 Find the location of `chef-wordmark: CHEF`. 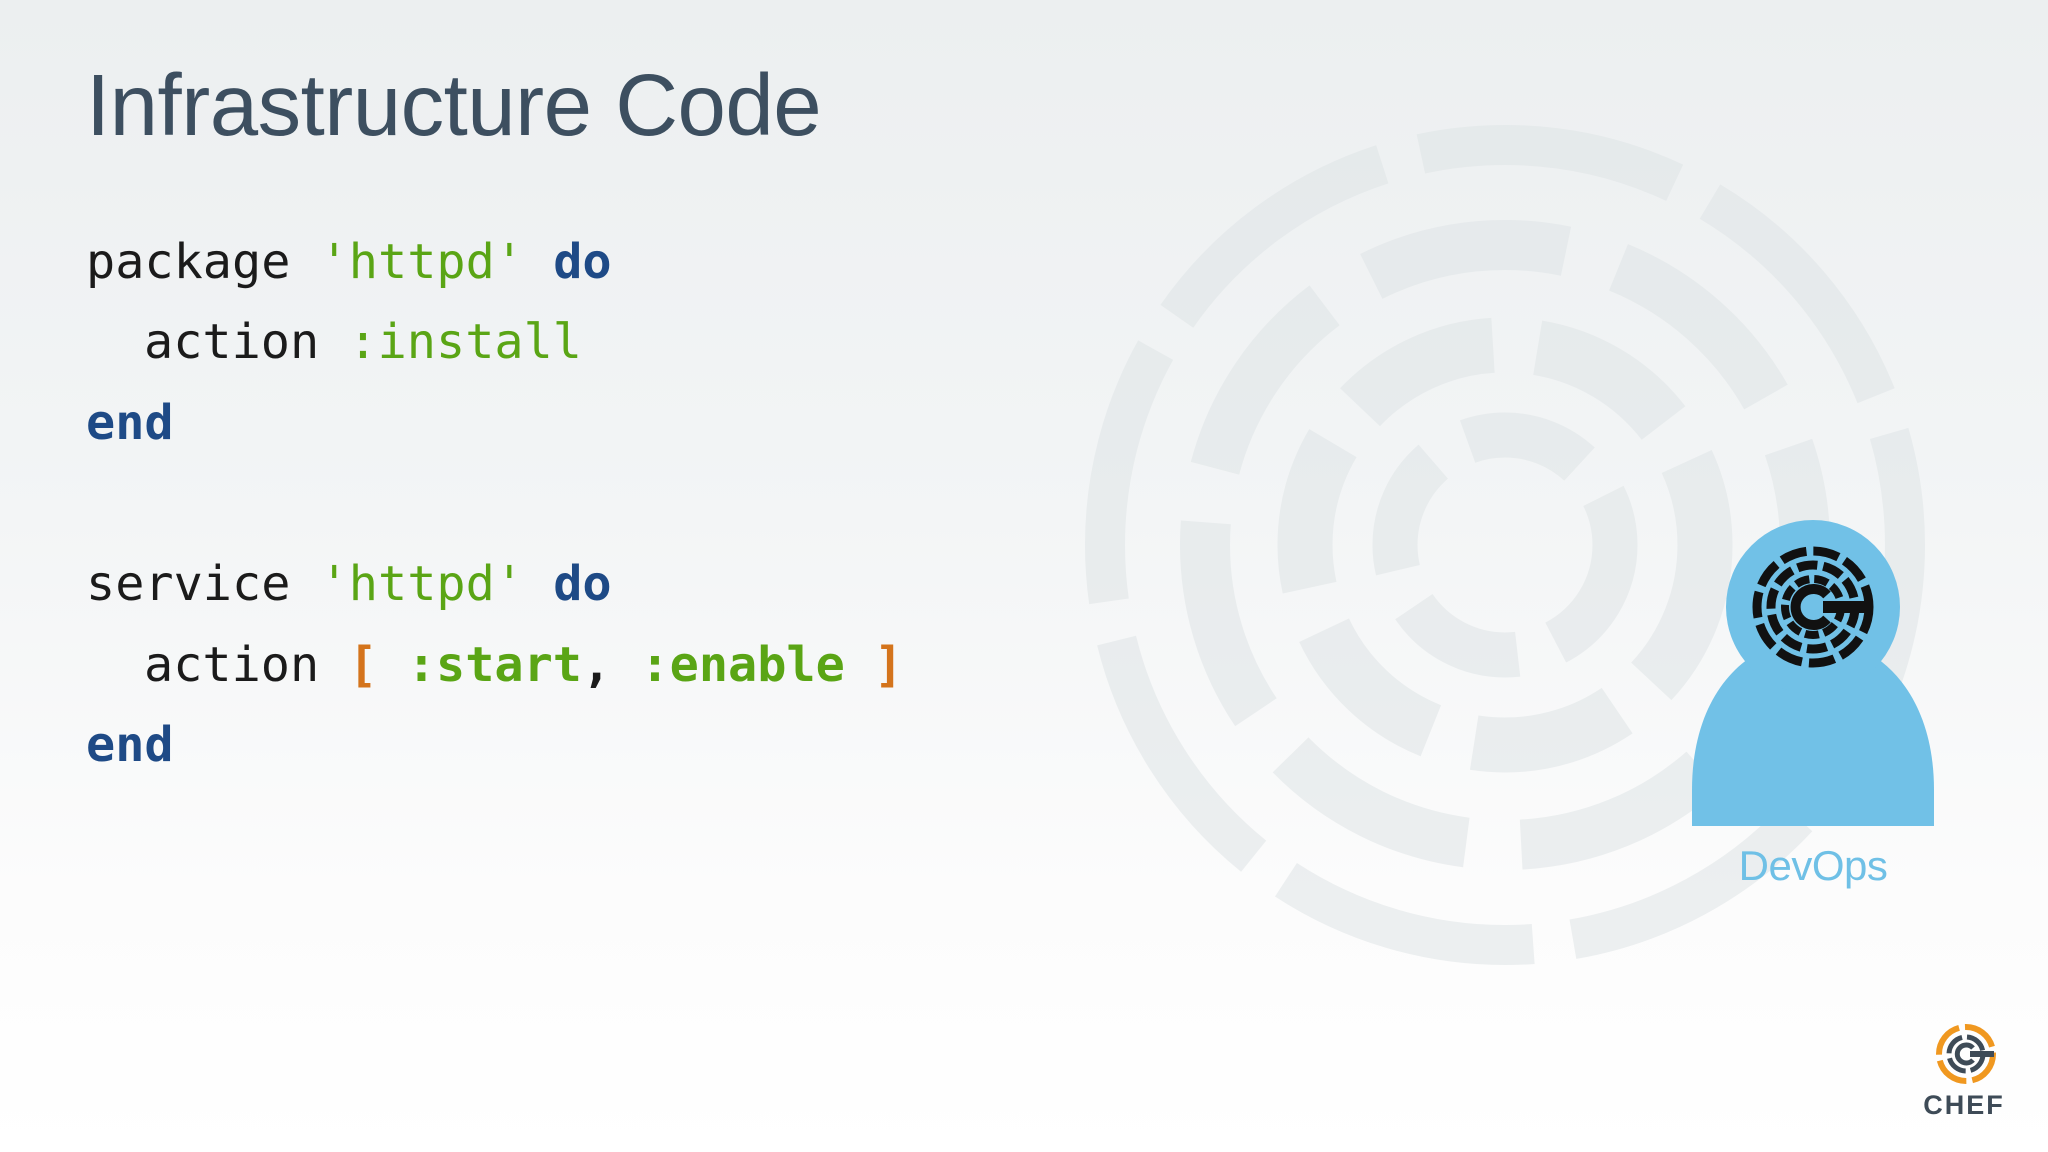

chef-wordmark: CHEF is located at coordinates (1964, 1105).